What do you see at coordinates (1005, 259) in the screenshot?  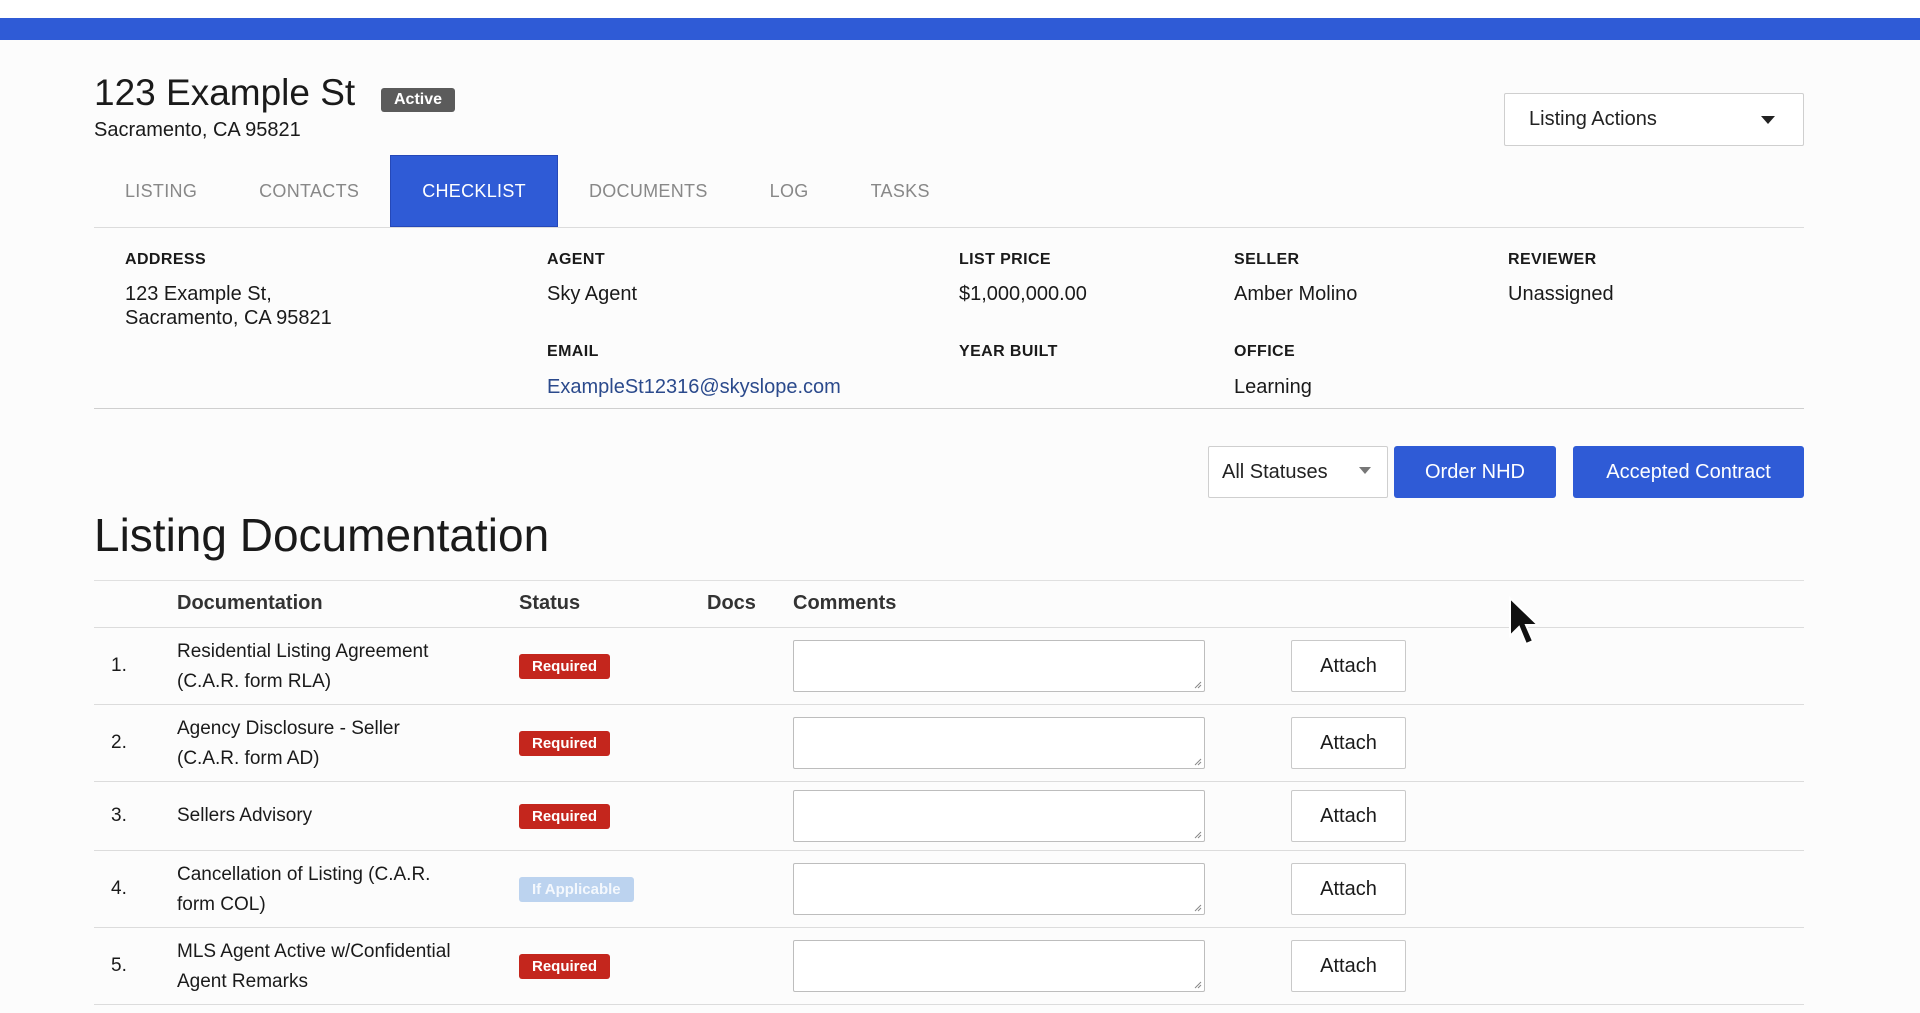 I see `list-price-label: LIST PRICE` at bounding box center [1005, 259].